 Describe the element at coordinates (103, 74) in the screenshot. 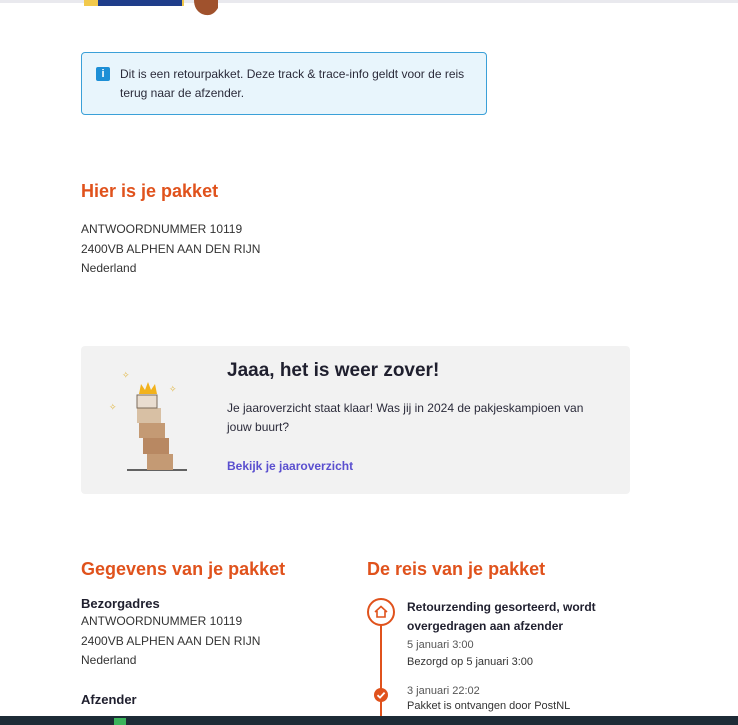

I see `info-icon: i` at that location.